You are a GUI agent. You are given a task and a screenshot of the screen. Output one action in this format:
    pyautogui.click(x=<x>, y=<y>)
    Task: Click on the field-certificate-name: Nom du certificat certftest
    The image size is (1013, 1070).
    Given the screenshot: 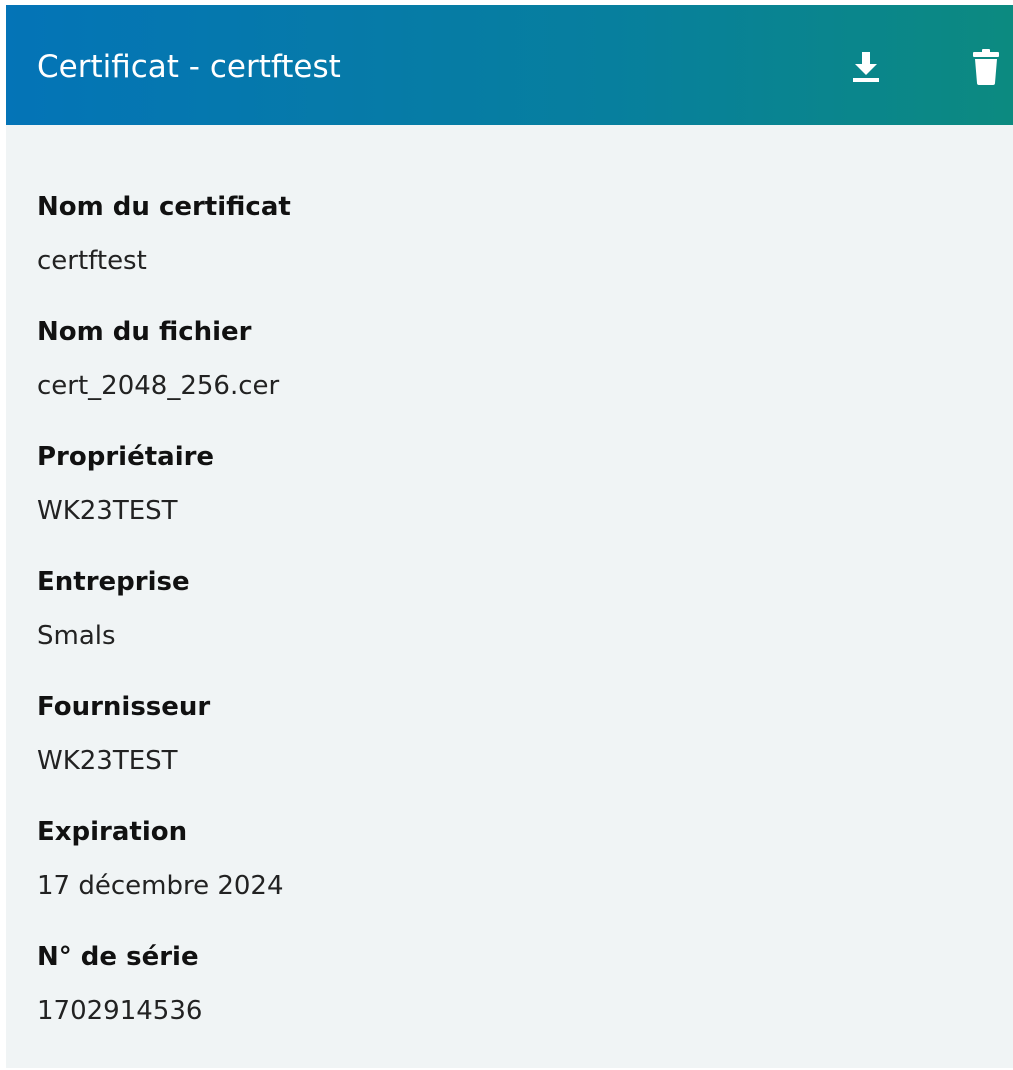 What is the action you would take?
    pyautogui.click(x=507, y=252)
    